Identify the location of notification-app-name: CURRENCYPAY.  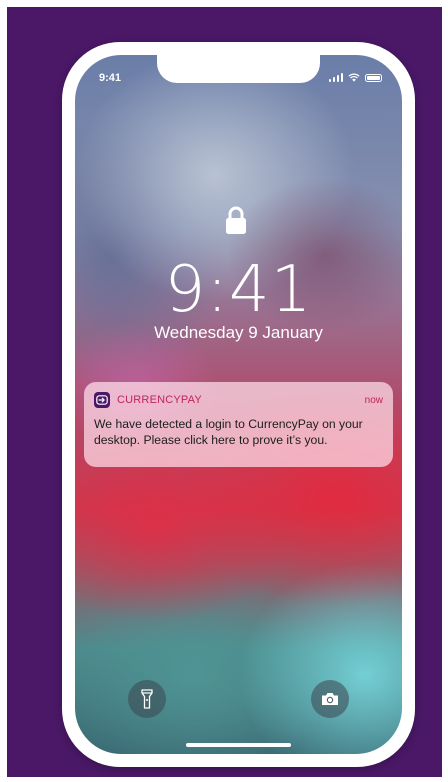
(159, 400).